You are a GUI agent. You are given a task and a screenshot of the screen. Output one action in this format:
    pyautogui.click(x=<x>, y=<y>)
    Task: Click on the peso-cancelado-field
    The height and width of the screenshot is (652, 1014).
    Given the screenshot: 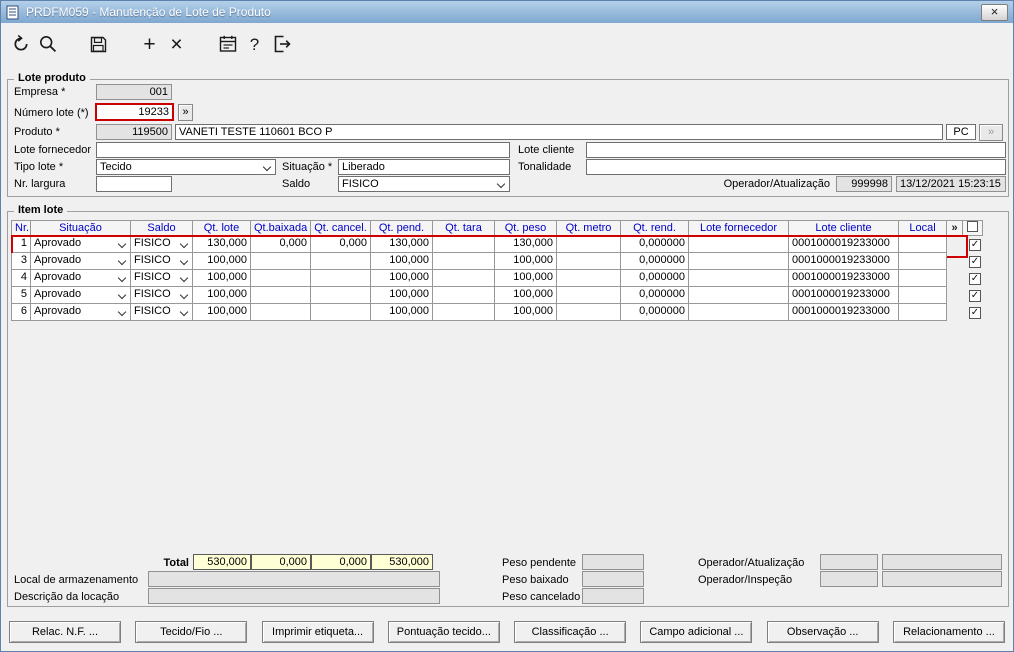 What is the action you would take?
    pyautogui.click(x=613, y=596)
    